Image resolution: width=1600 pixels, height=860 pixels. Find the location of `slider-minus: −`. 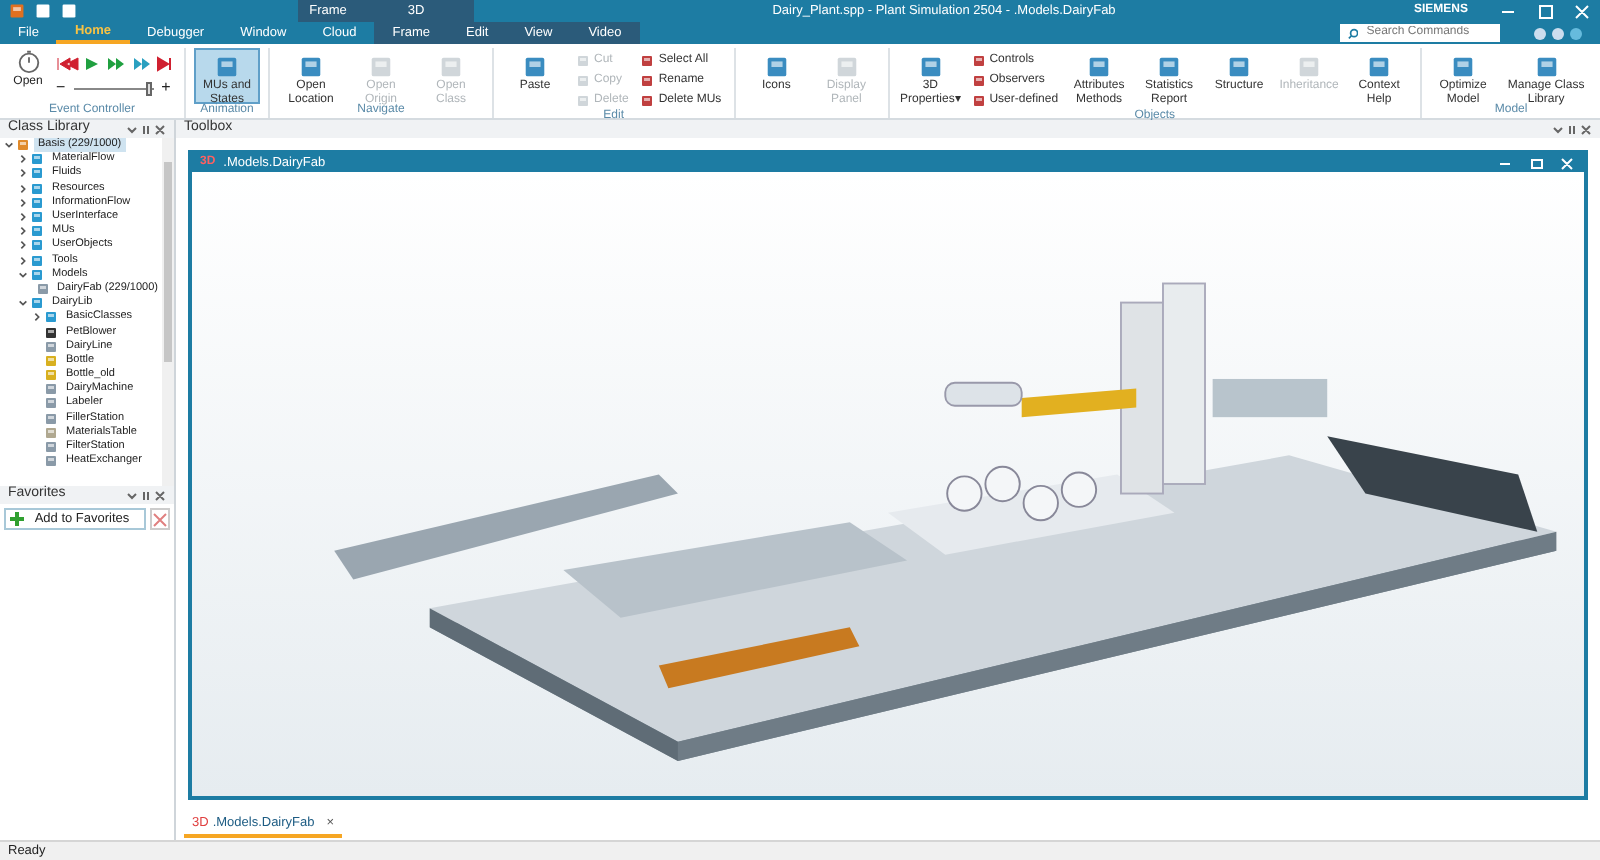

slider-minus: − is located at coordinates (61, 88).